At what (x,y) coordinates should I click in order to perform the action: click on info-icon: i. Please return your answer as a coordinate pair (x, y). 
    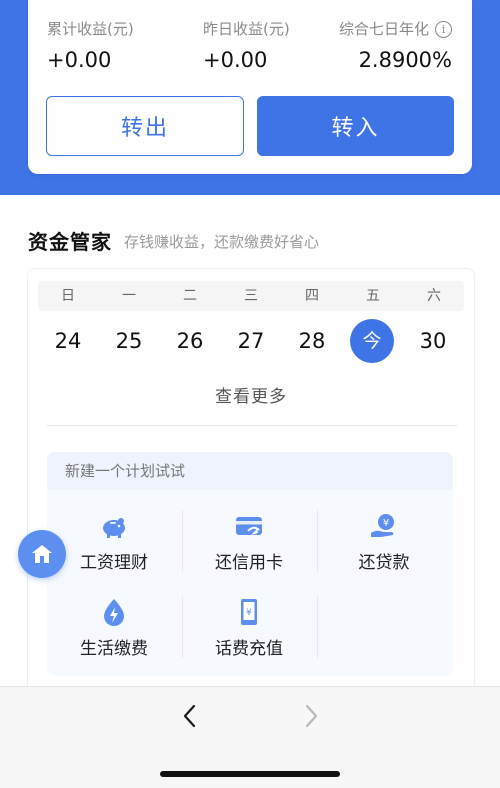
    Looking at the image, I should click on (443, 29).